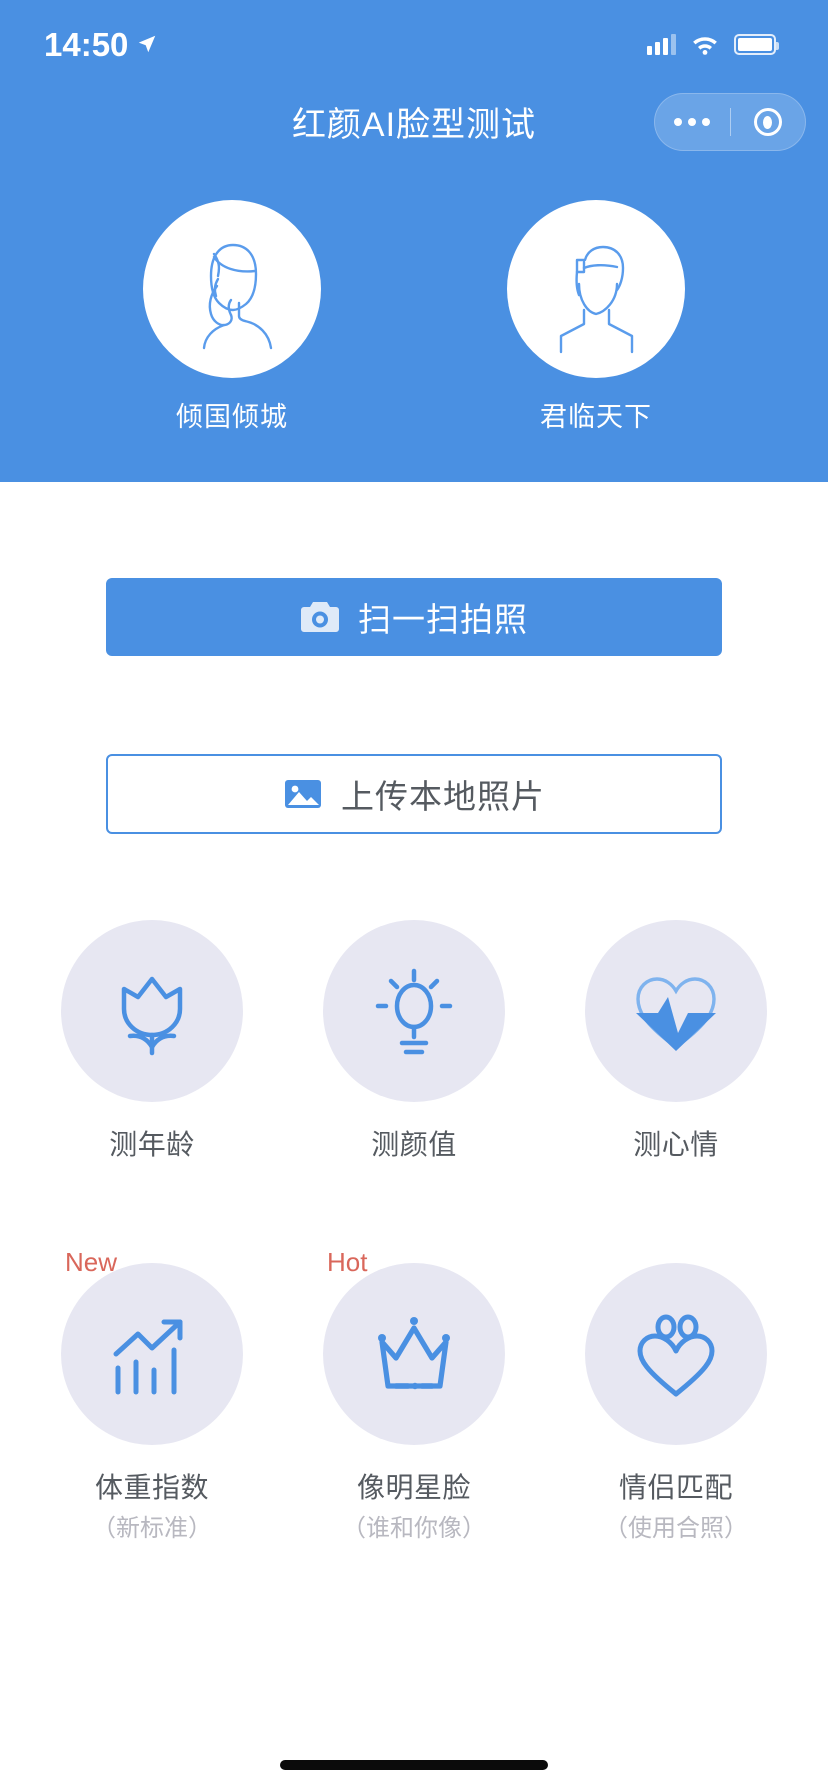 This screenshot has width=828, height=1792. Describe the element at coordinates (443, 619) in the screenshot. I see `scan-photo-label: 扫一扫拍照` at that location.